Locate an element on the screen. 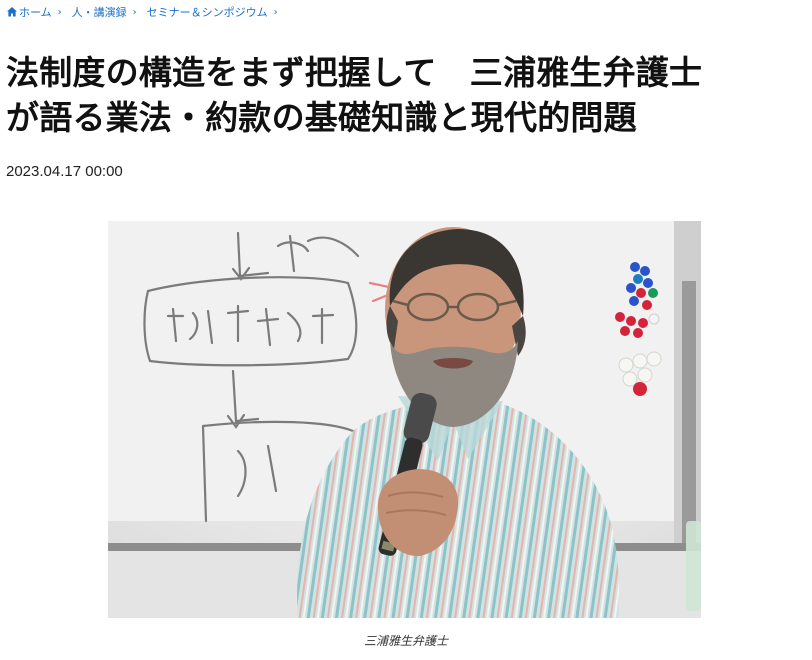 Image resolution: width=812 pixels, height=660 pixels. breadcrumb-home-label: ホーム is located at coordinates (35, 12).